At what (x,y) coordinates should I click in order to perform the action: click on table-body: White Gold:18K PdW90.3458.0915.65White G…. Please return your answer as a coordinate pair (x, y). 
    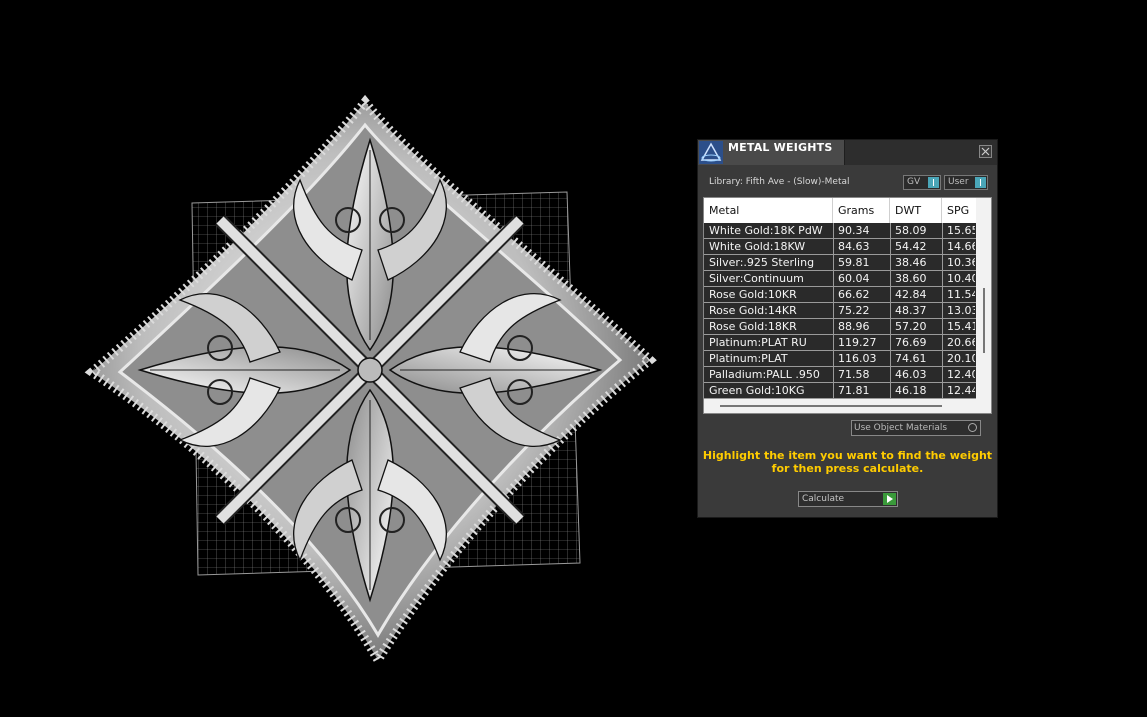
    Looking at the image, I should click on (840, 311).